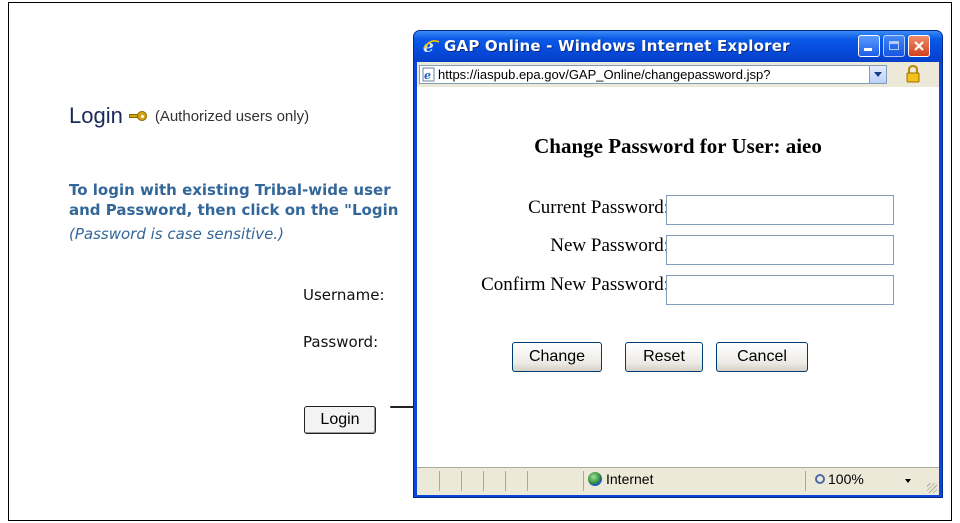  I want to click on zone-label: Internet, so click(630, 479).